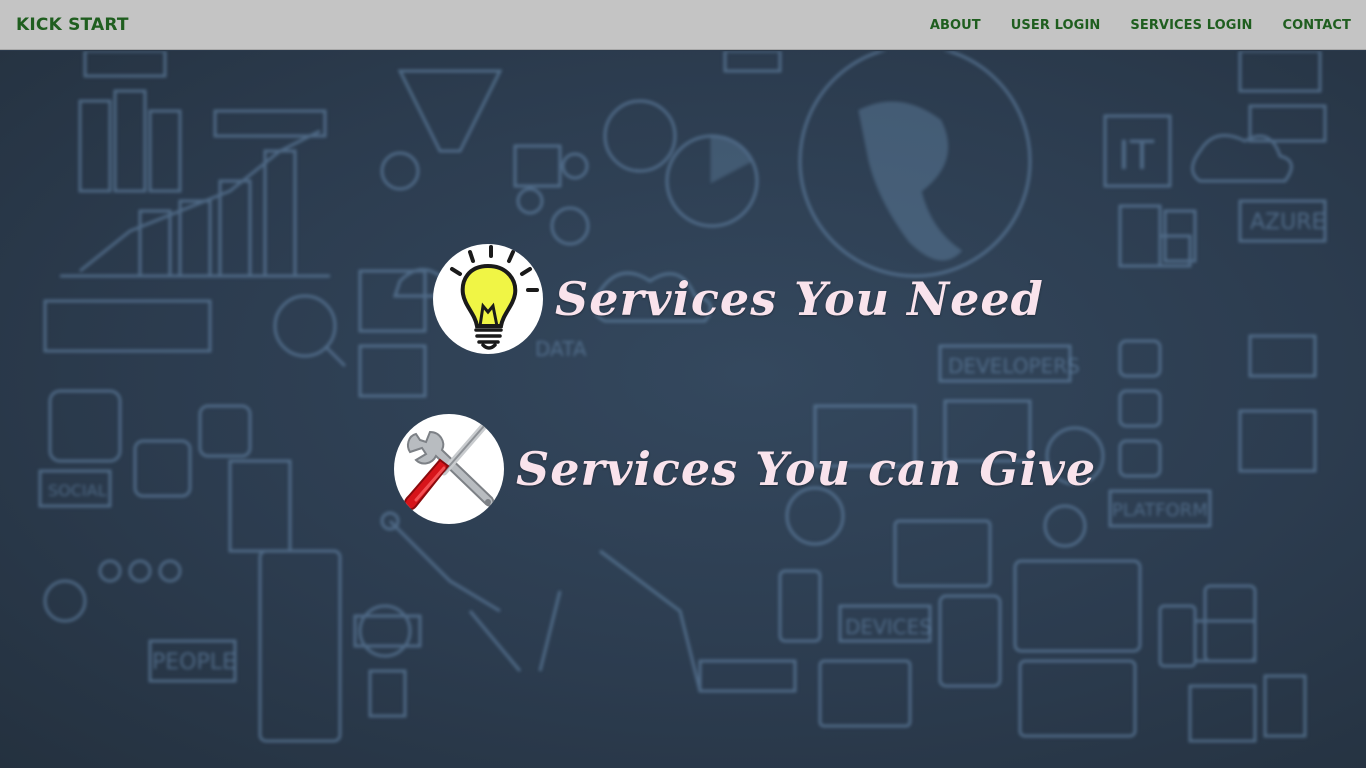 The width and height of the screenshot is (1366, 768). I want to click on nav-link-services-login: SERVICES LOGIN, so click(1191, 25).